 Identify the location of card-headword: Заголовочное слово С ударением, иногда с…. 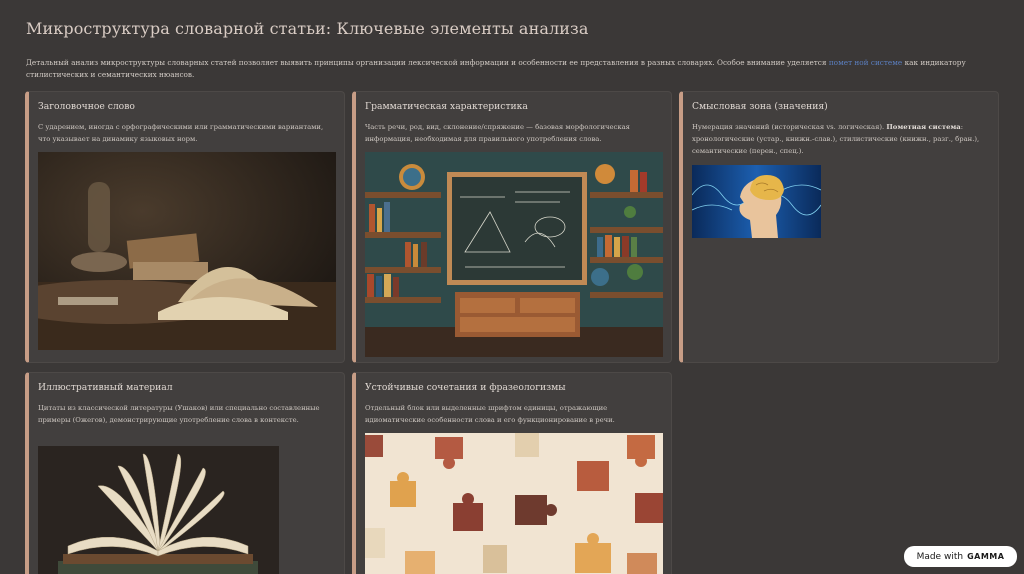
(185, 227).